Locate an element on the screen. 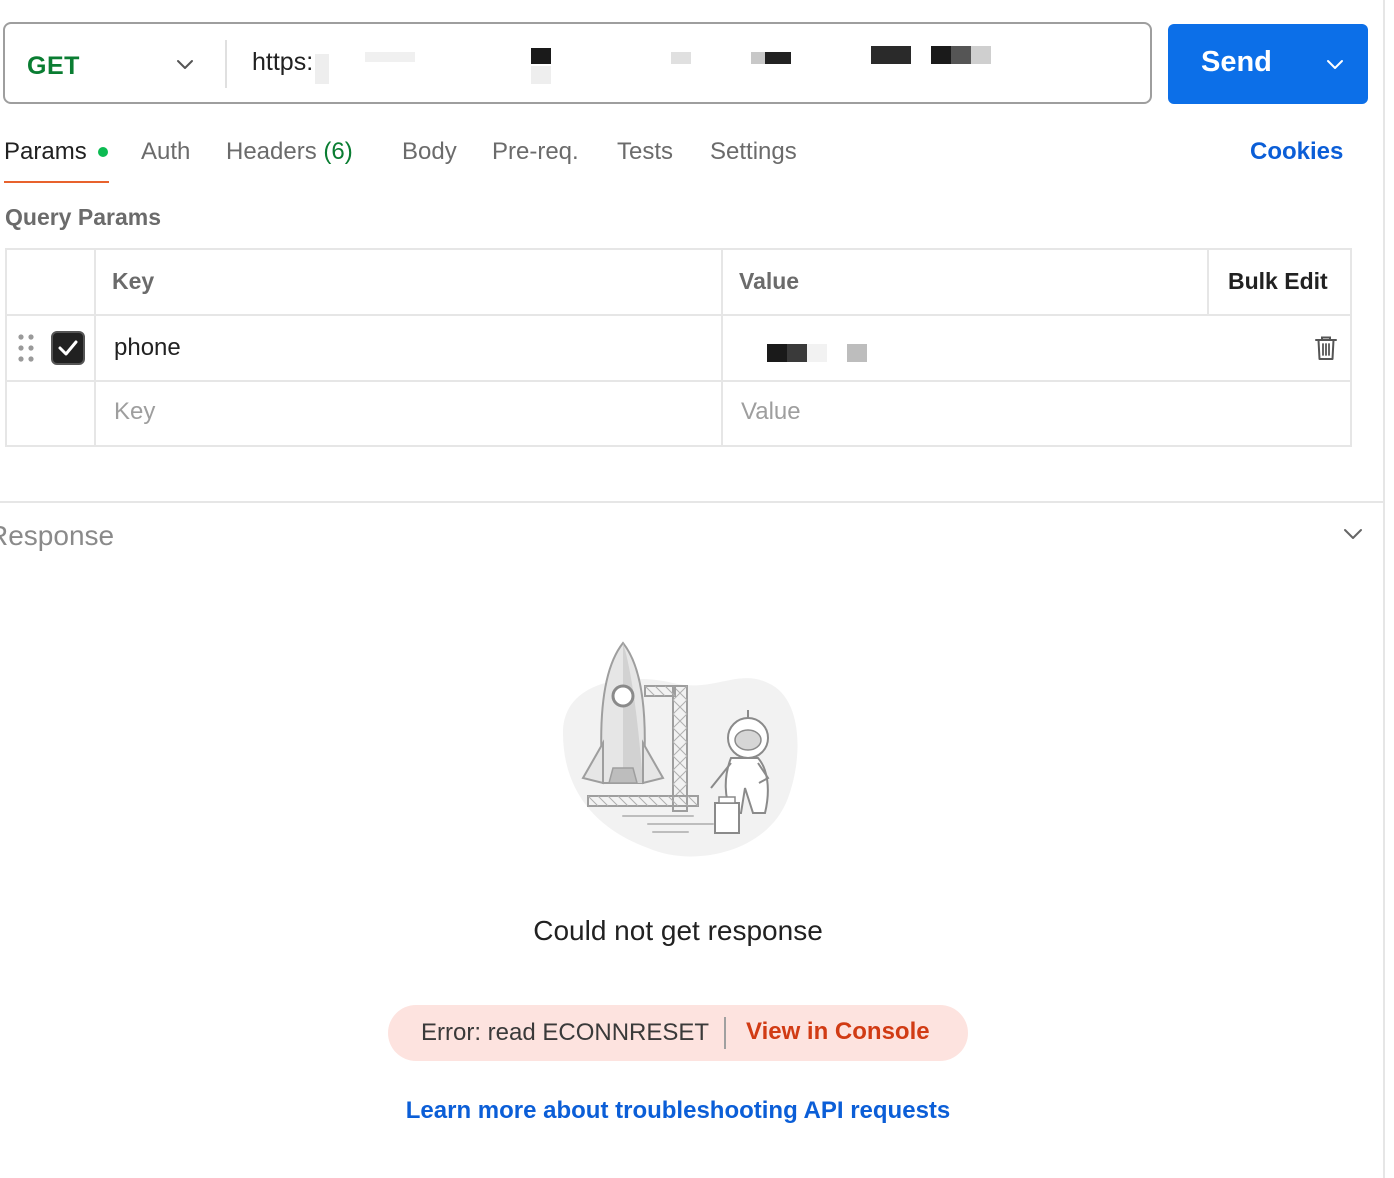 The image size is (1394, 1178). method-select: GET is located at coordinates (115, 63).